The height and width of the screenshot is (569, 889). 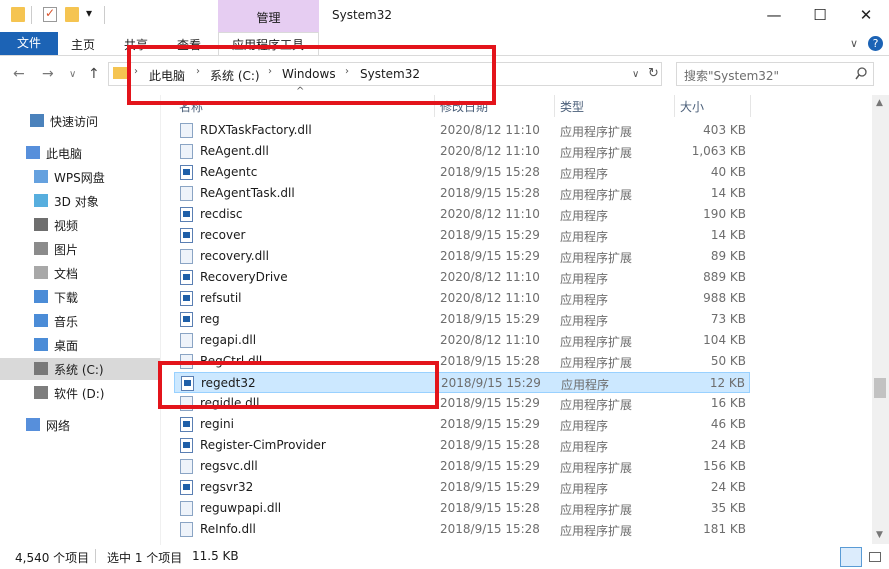 What do you see at coordinates (58, 426) in the screenshot?
I see `sidebar-item-label: 网络` at bounding box center [58, 426].